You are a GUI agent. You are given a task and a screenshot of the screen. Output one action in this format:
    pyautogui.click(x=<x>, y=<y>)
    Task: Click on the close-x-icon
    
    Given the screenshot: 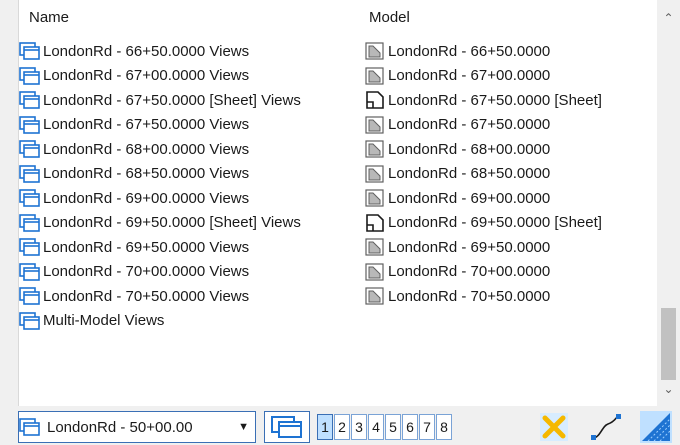 What is the action you would take?
    pyautogui.click(x=554, y=427)
    